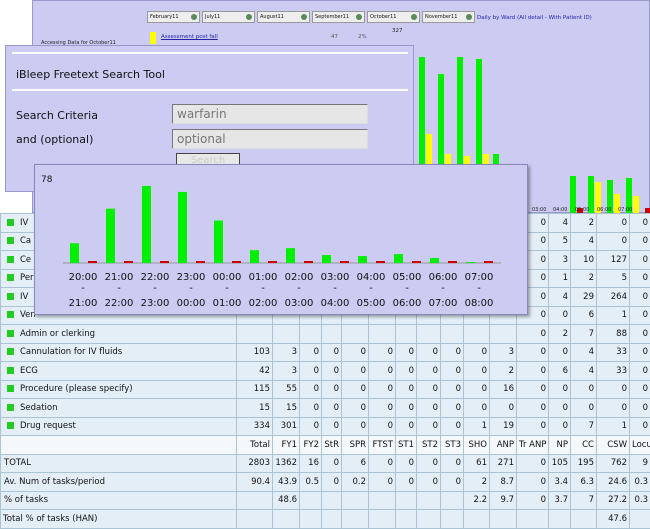  What do you see at coordinates (560, 463) in the screenshot?
I see `table-cell: 105` at bounding box center [560, 463].